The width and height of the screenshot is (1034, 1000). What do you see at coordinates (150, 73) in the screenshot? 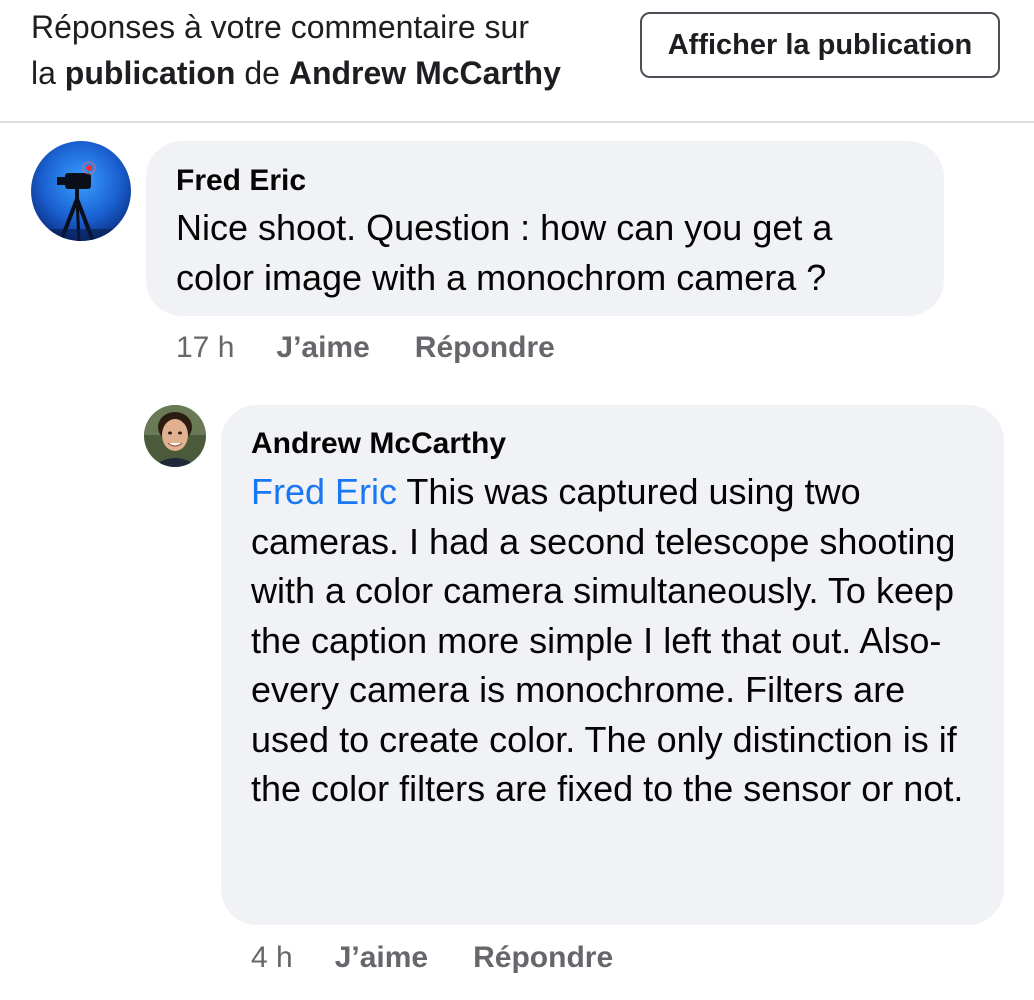
I see `title-post-word: publication` at bounding box center [150, 73].